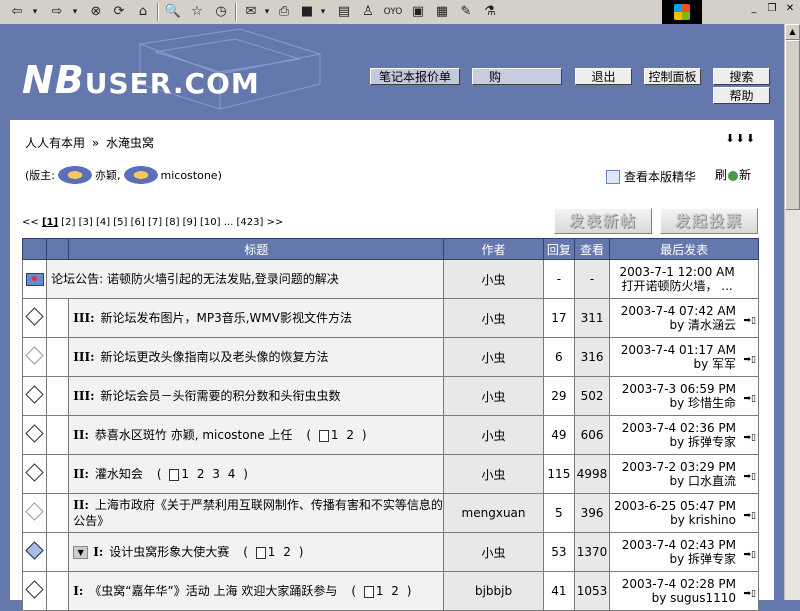 This screenshot has width=800, height=611. Describe the element at coordinates (307, 12) in the screenshot. I see `edit-icon: ■` at that location.